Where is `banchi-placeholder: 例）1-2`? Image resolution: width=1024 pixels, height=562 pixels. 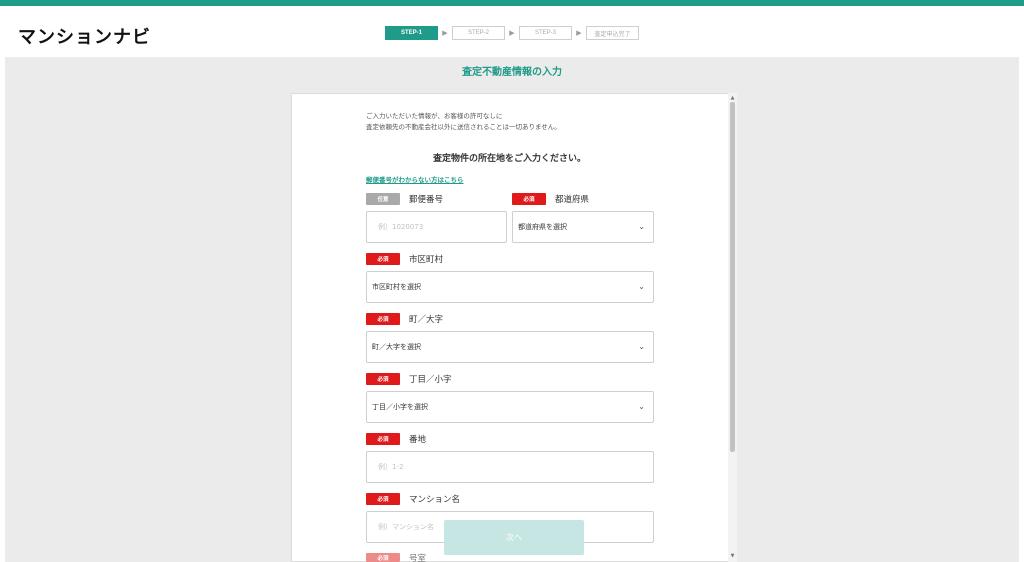 banchi-placeholder: 例）1-2 is located at coordinates (391, 467).